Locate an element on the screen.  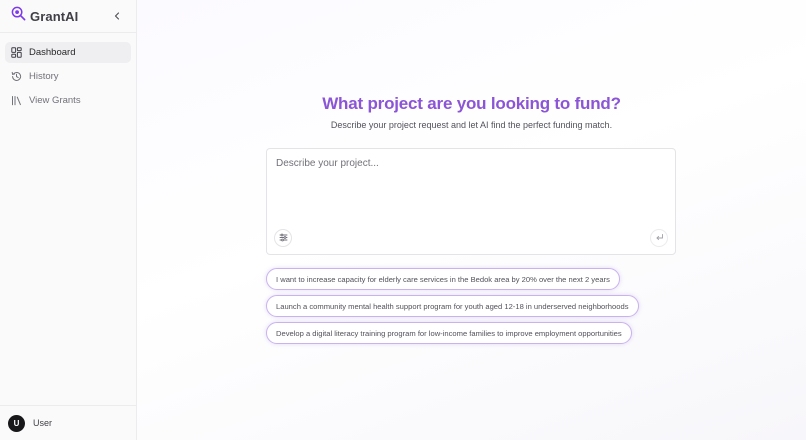
project-prompt-box is located at coordinates (471, 201).